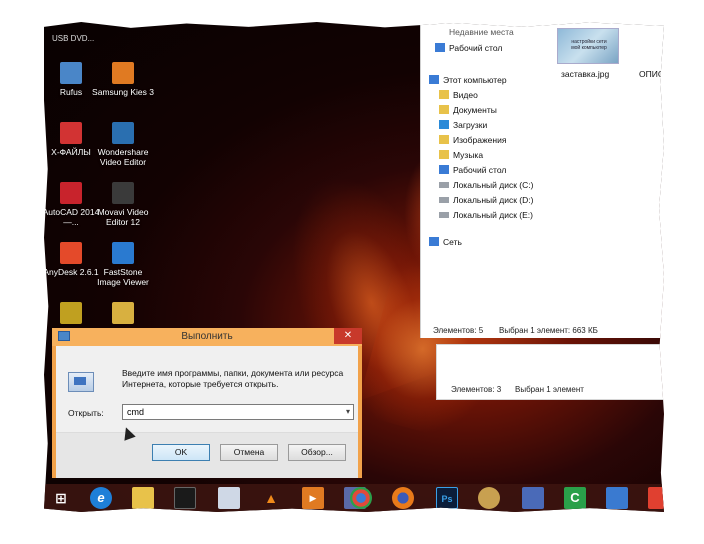 The height and width of the screenshot is (544, 704). What do you see at coordinates (123, 277) in the screenshot?
I see `desktop-icon-label: FastStone Image Viewer` at bounding box center [123, 277].